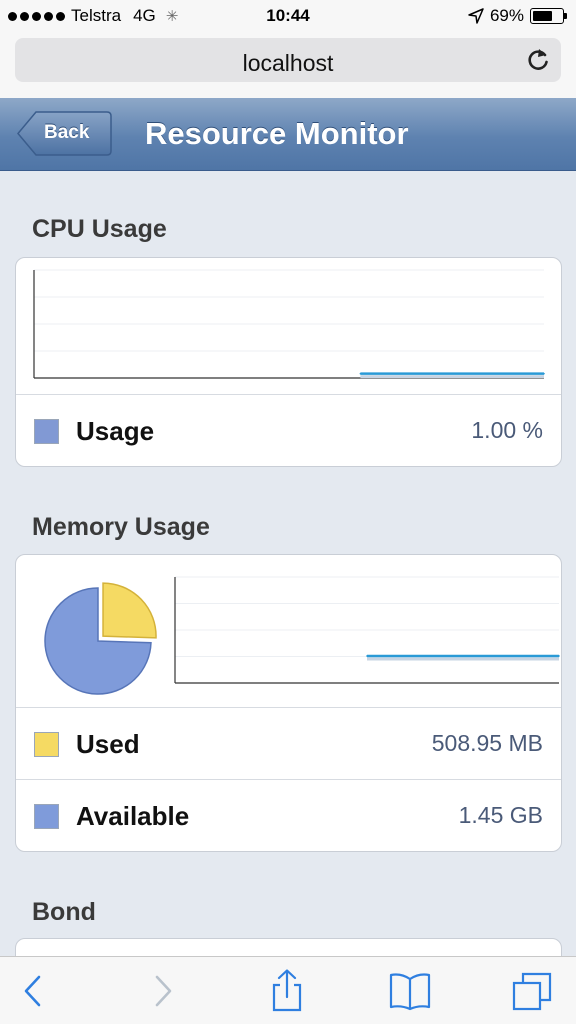 Image resolution: width=576 pixels, height=1024 pixels. Describe the element at coordinates (543, 16) in the screenshot. I see `battery-fill` at that location.